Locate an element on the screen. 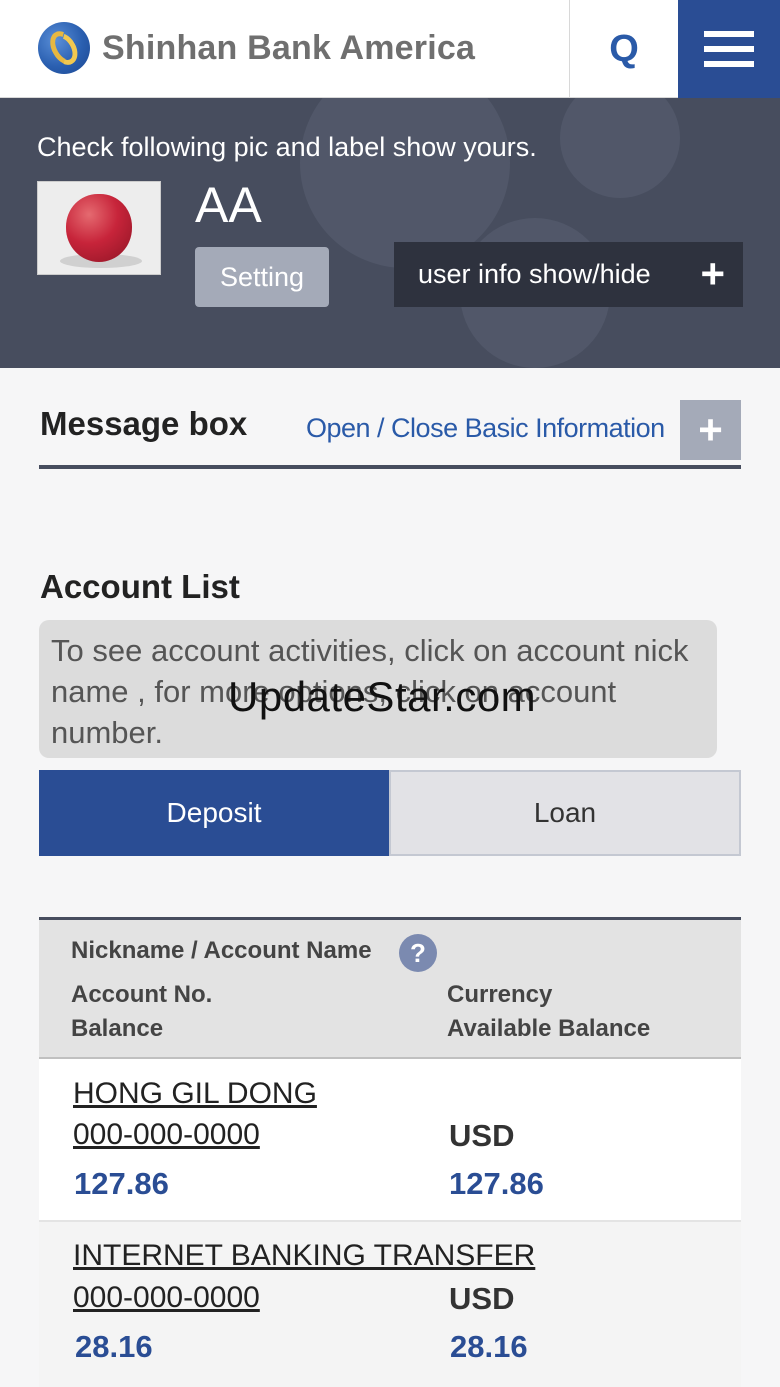 Image resolution: width=780 pixels, height=1387 pixels. account-nickname-link: HONG GIL DONG is located at coordinates (195, 1094).